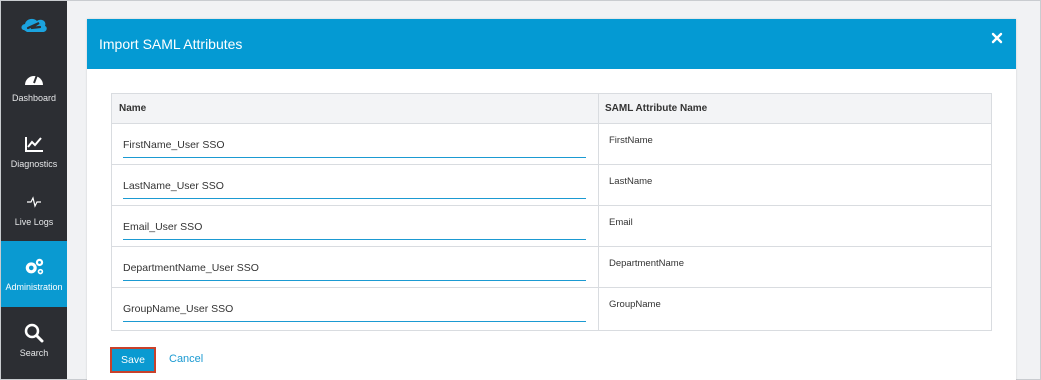  Describe the element at coordinates (621, 222) in the screenshot. I see `saml-attribute-value: Email` at that location.